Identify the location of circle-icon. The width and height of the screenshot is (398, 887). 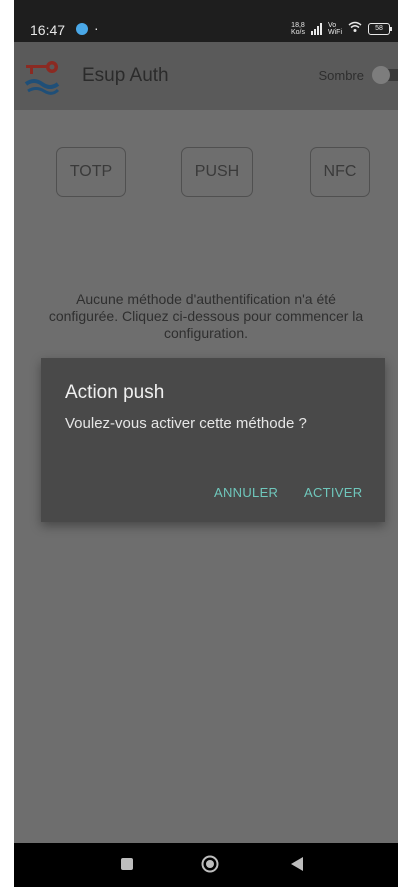
(210, 864).